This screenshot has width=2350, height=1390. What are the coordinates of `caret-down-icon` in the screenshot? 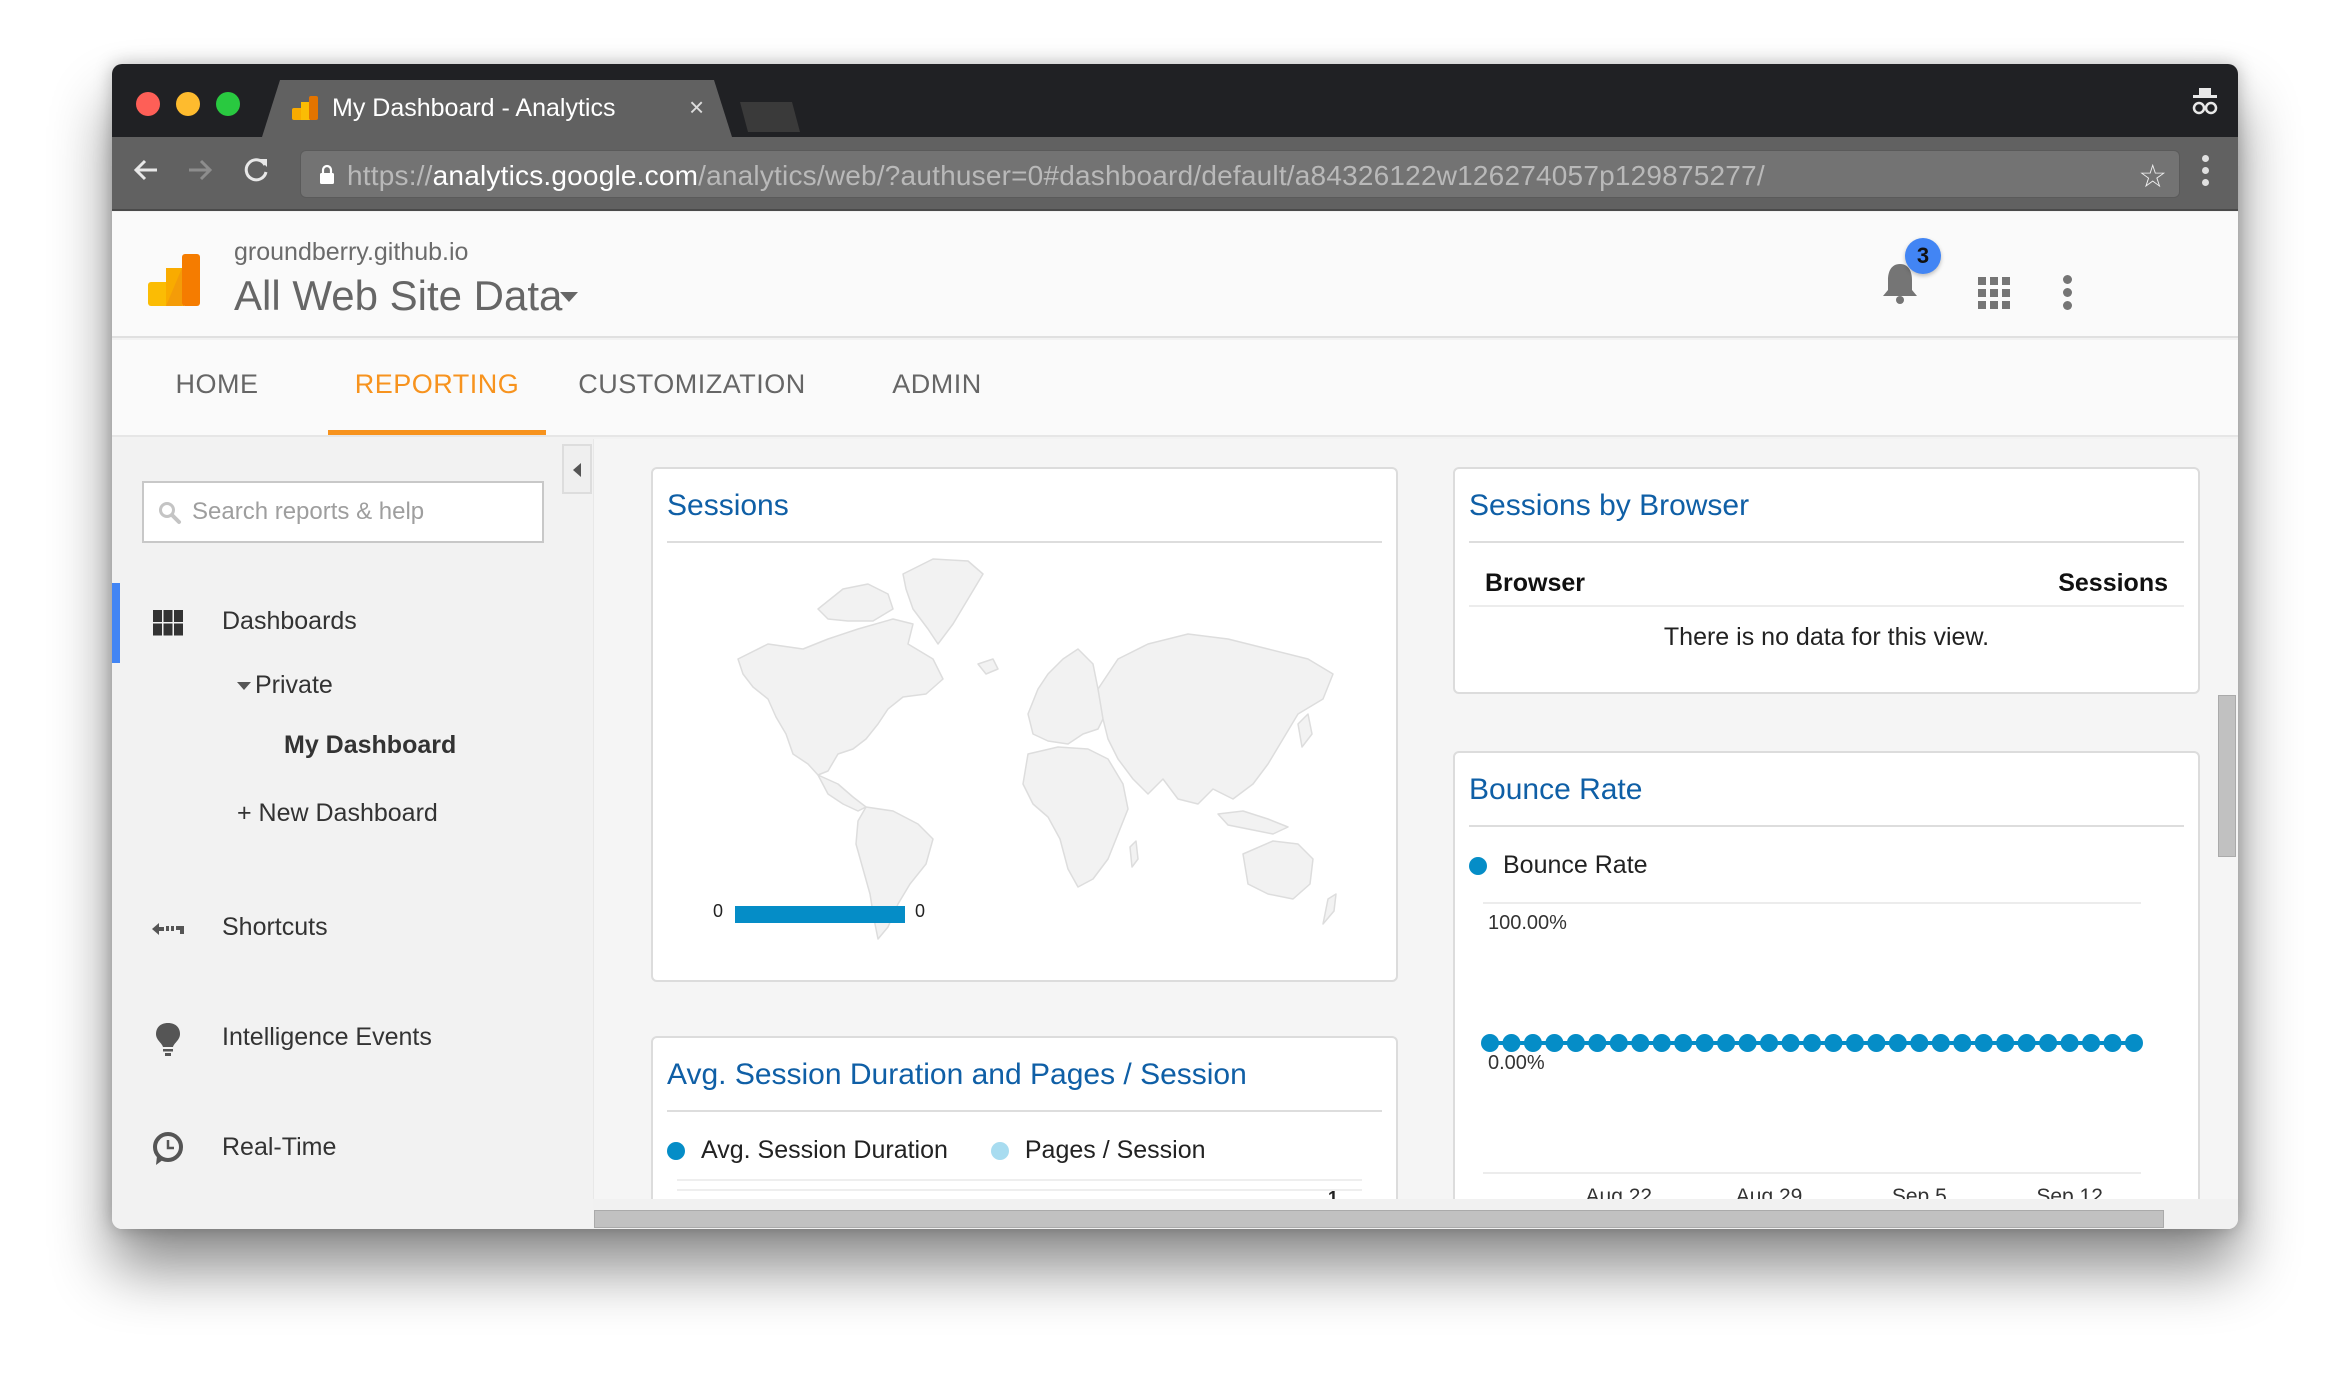 It's located at (244, 686).